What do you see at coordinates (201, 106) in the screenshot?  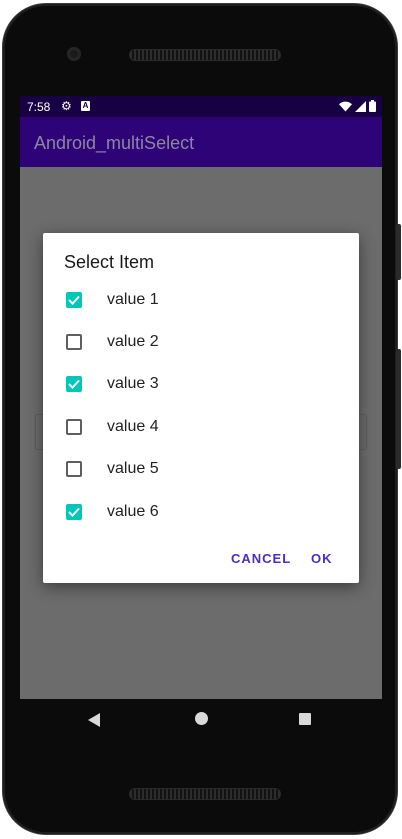 I see `status-bar: 7:58 ⚙ A` at bounding box center [201, 106].